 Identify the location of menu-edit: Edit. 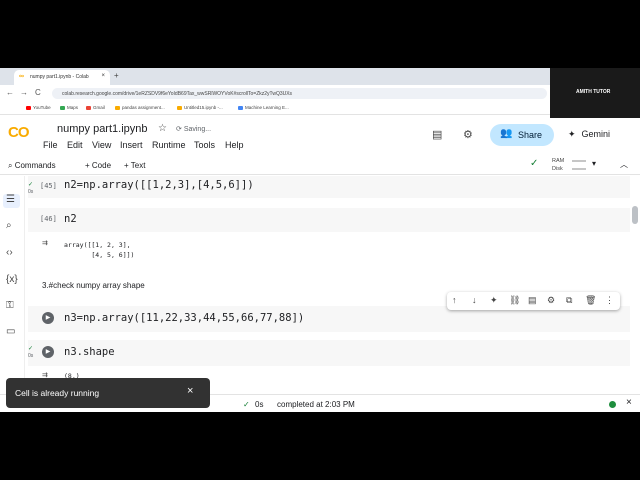
(75, 145).